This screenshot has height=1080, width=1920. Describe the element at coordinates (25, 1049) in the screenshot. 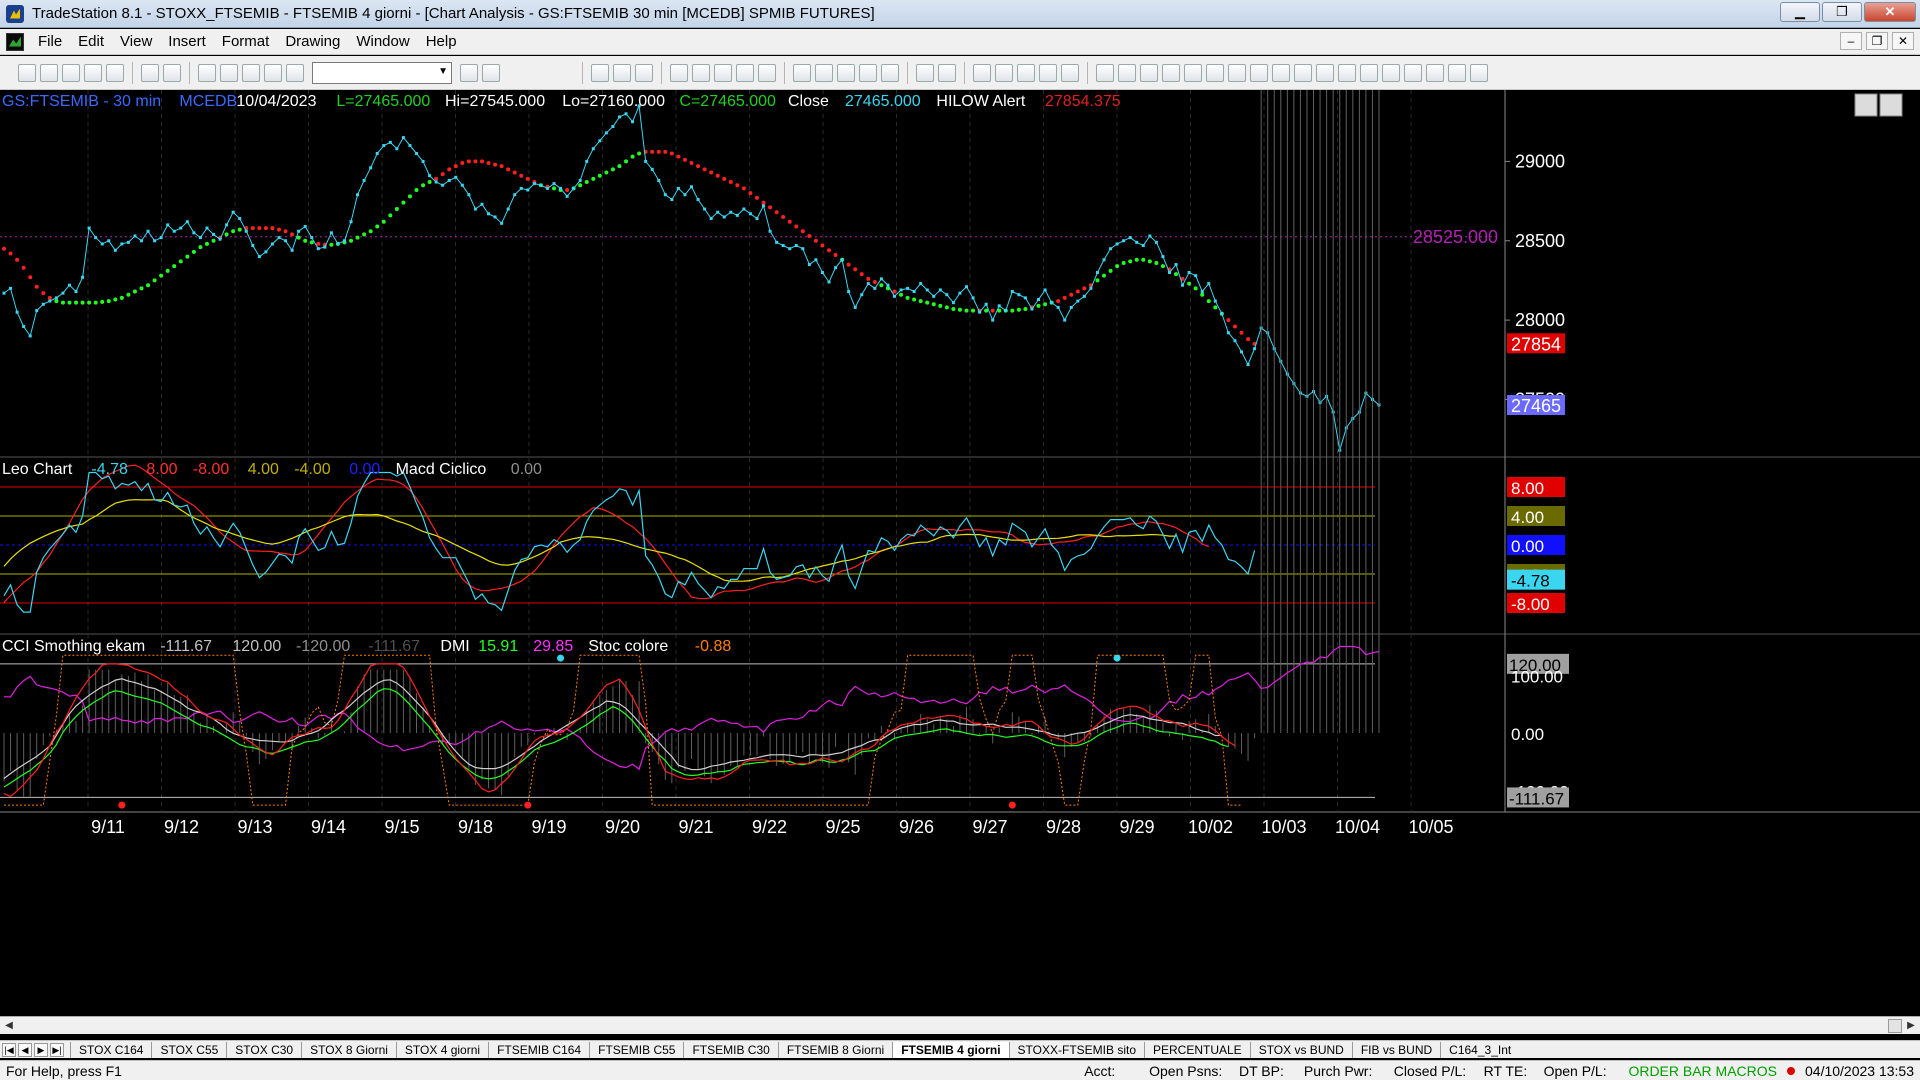

I see `tab-prev-icon: ◀` at that location.